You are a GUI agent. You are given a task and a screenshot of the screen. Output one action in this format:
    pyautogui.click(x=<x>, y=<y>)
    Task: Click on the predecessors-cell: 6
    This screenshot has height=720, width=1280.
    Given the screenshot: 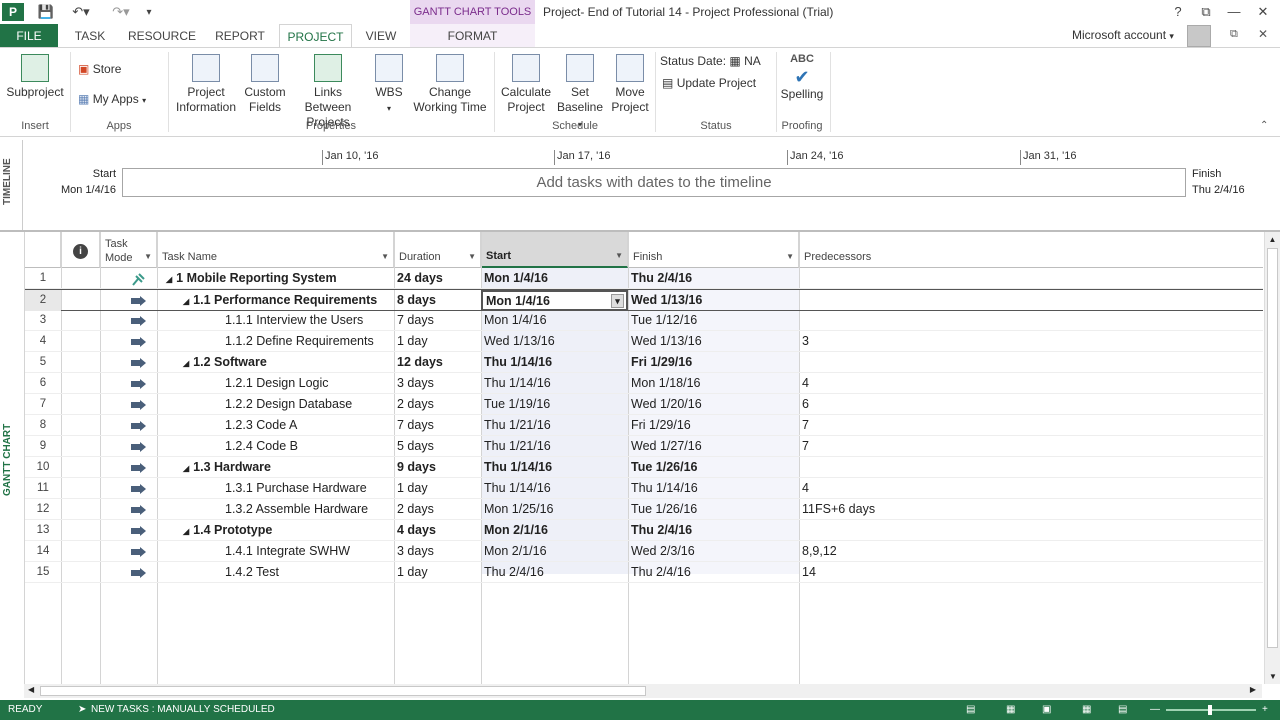 What is the action you would take?
    pyautogui.click(x=1031, y=404)
    